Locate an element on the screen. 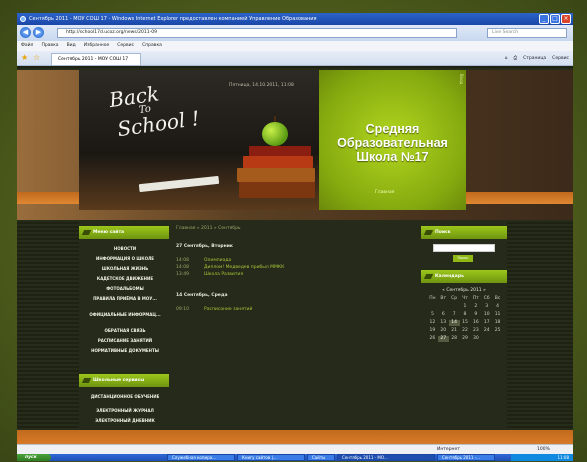 This screenshot has height=462, width=587. calendar-weekday: Пн is located at coordinates (432, 298).